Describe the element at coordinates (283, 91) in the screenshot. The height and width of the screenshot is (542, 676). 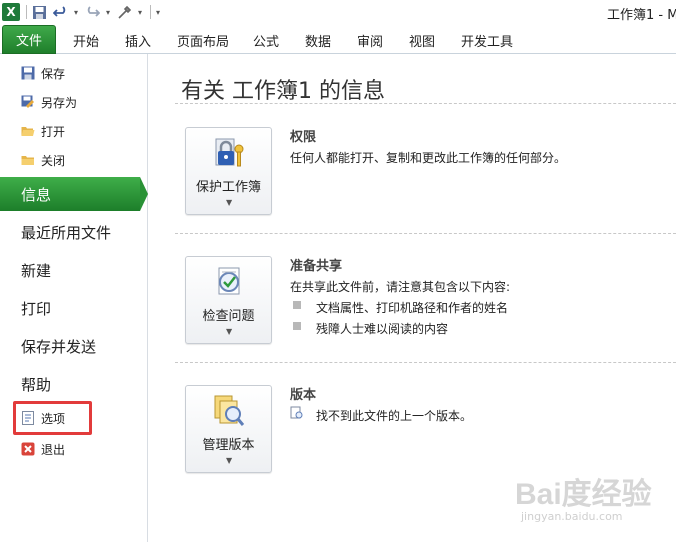
I see `page-title: 有关 工作簿1 的信息` at that location.